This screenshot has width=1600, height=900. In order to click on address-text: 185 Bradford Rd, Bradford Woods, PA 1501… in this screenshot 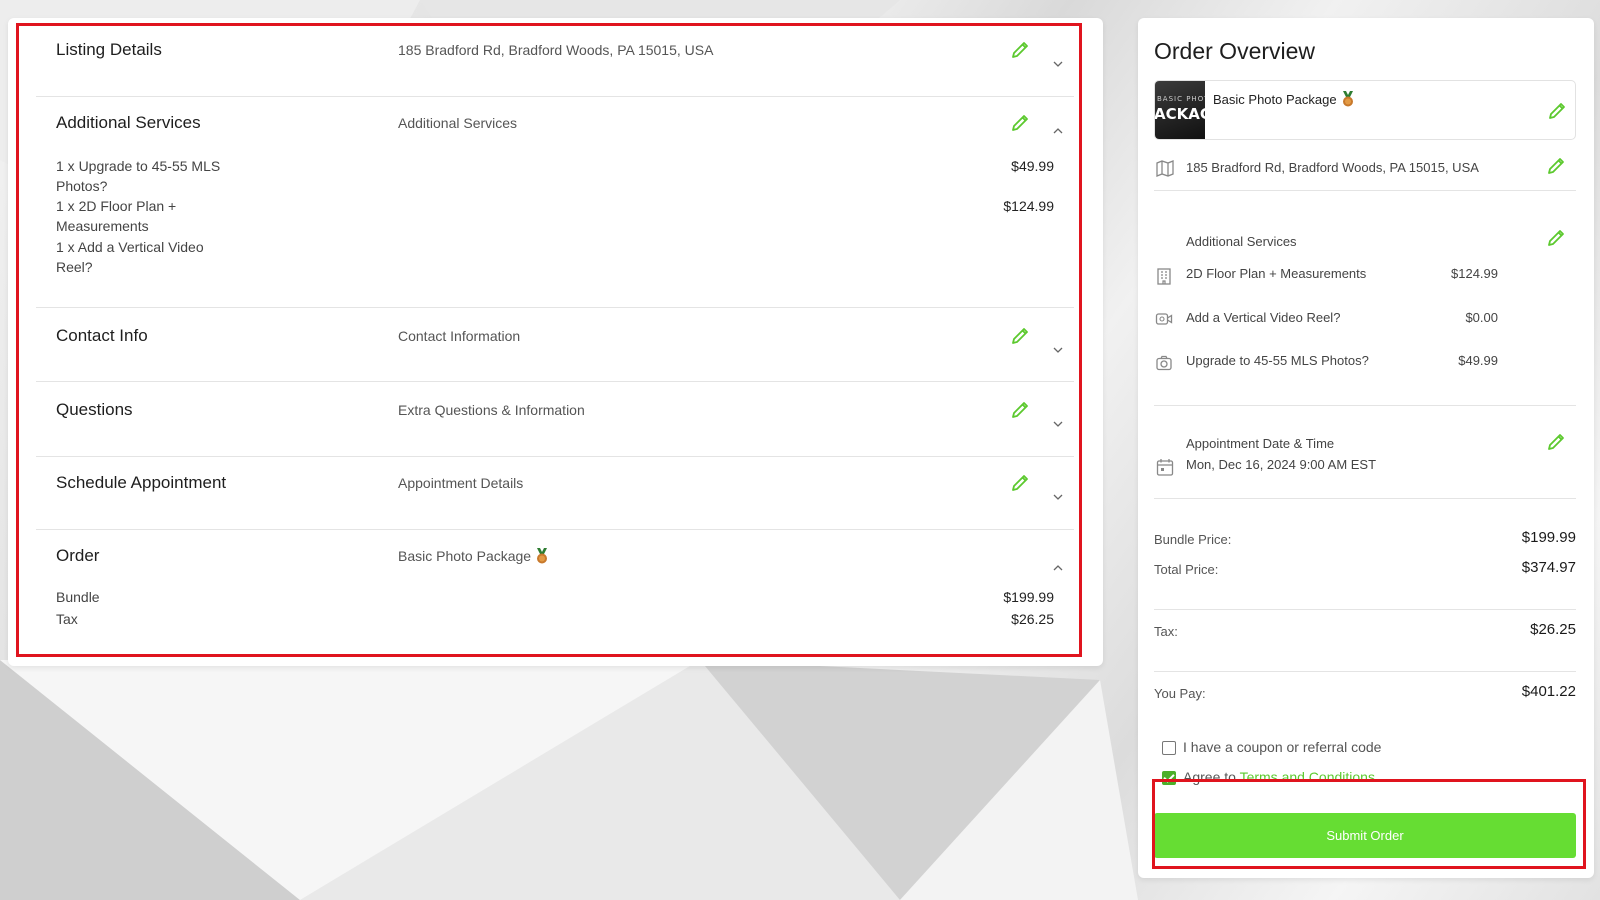, I will do `click(1332, 167)`.